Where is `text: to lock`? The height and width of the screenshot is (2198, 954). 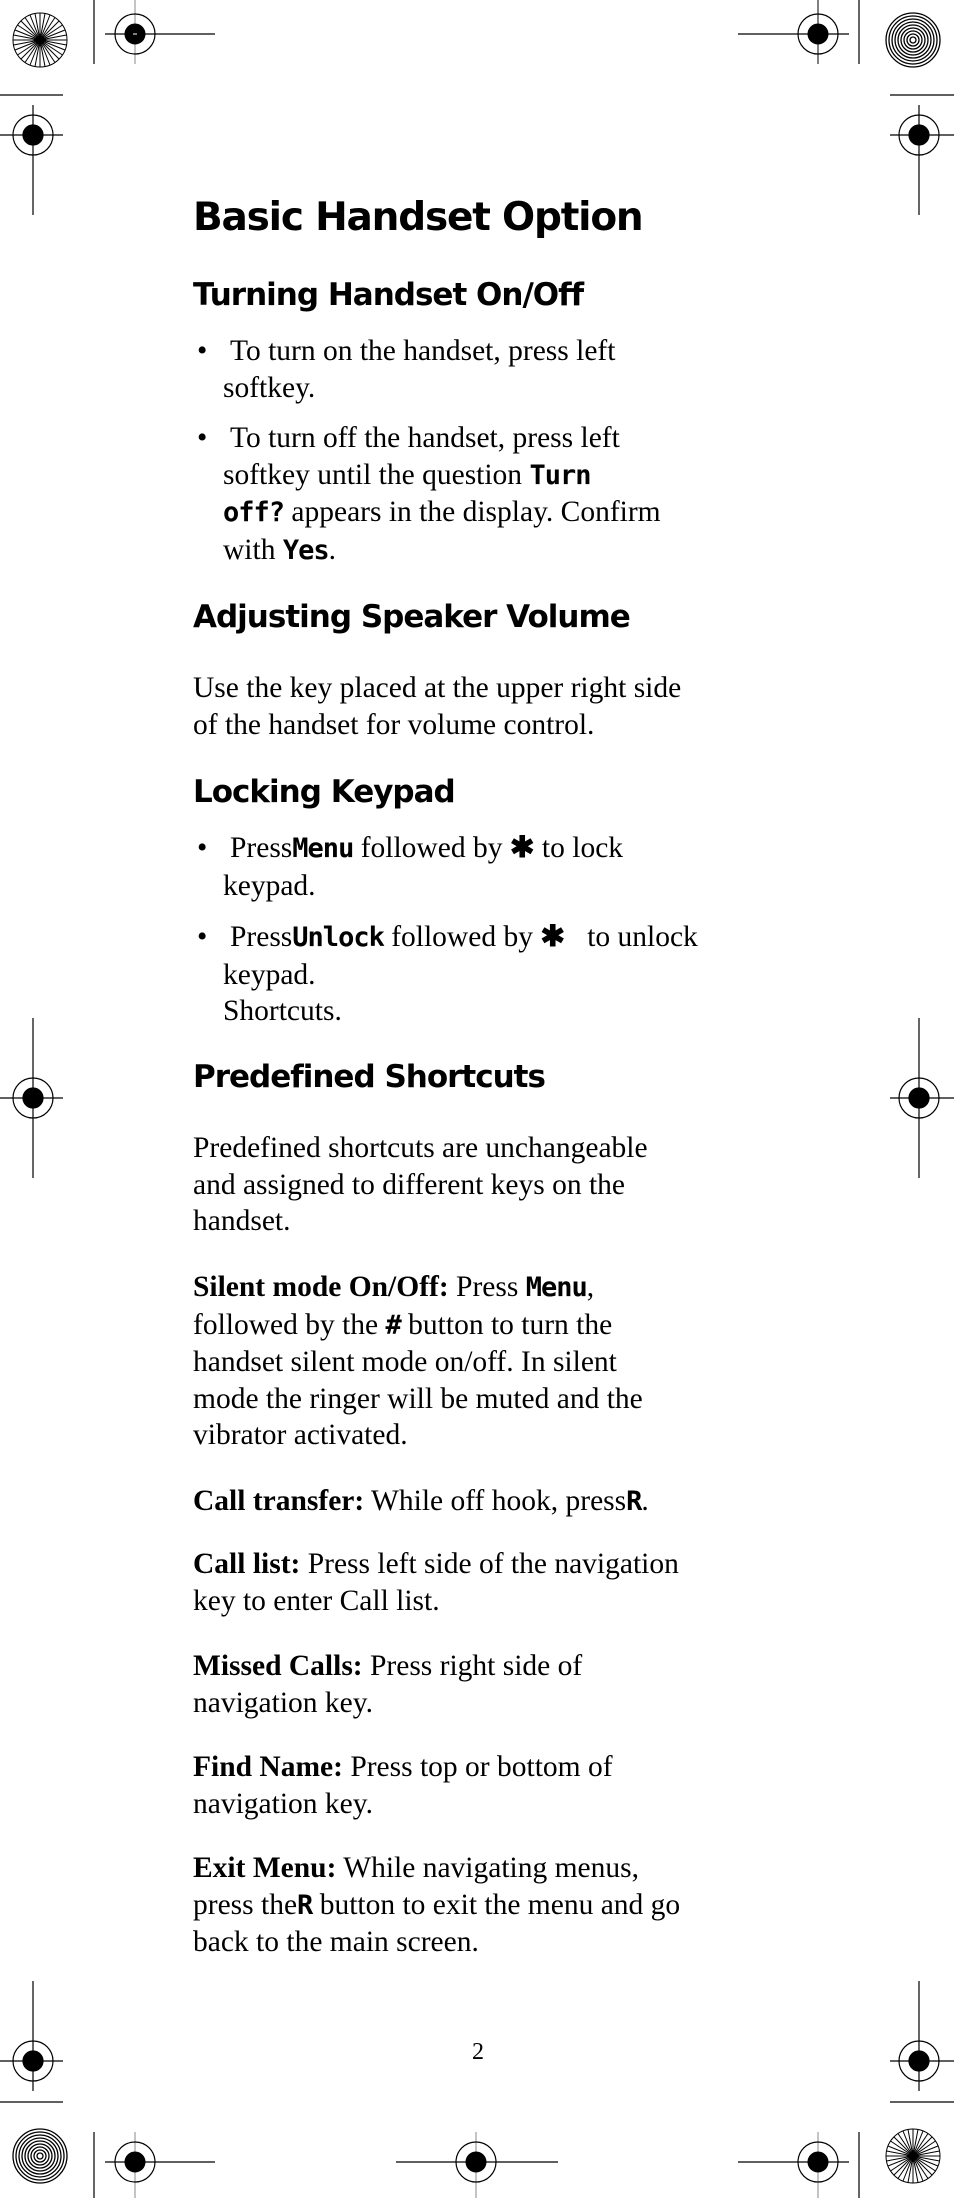
text: to lock is located at coordinates (579, 848).